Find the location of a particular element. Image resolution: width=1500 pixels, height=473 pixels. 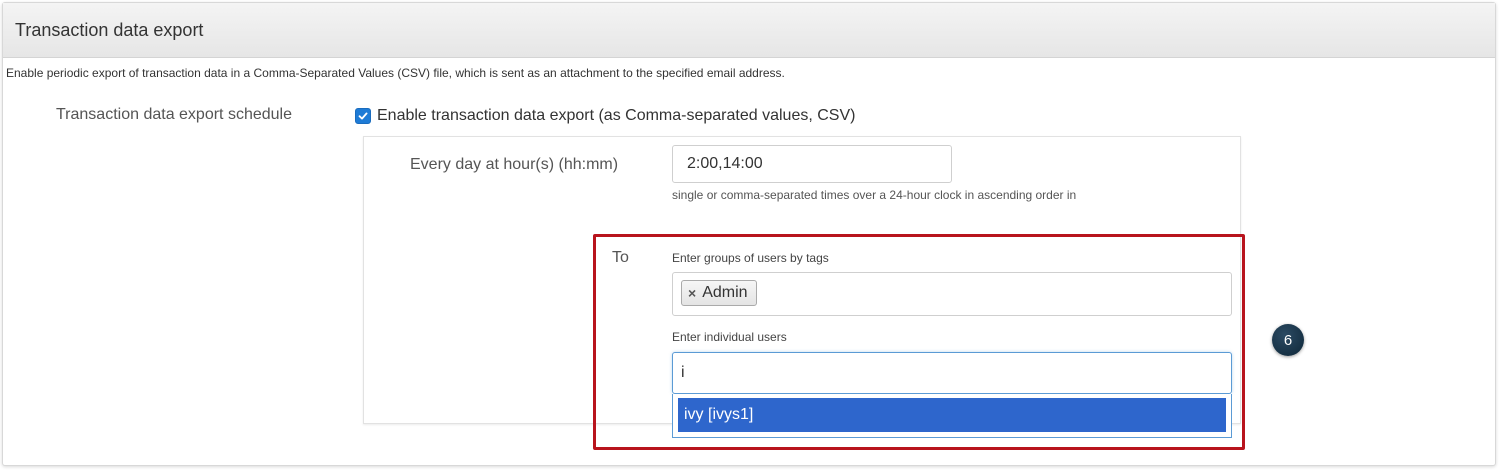

schedule-label: Transaction data export schedule is located at coordinates (174, 114).